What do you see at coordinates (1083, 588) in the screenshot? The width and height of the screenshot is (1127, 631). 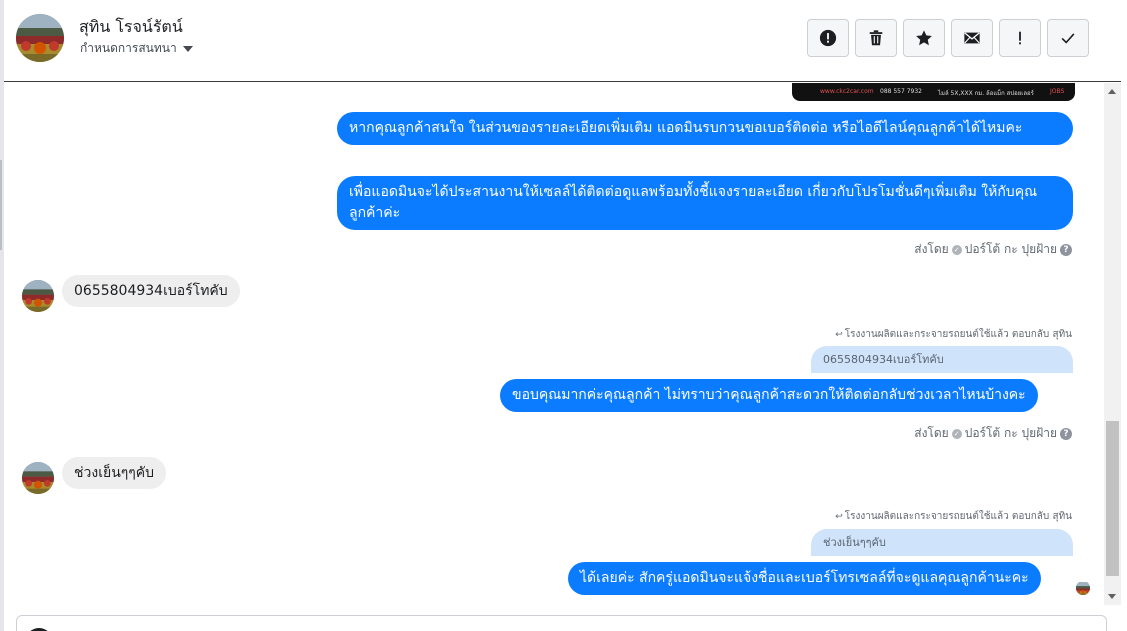 I see `seen-receipt-avatar` at bounding box center [1083, 588].